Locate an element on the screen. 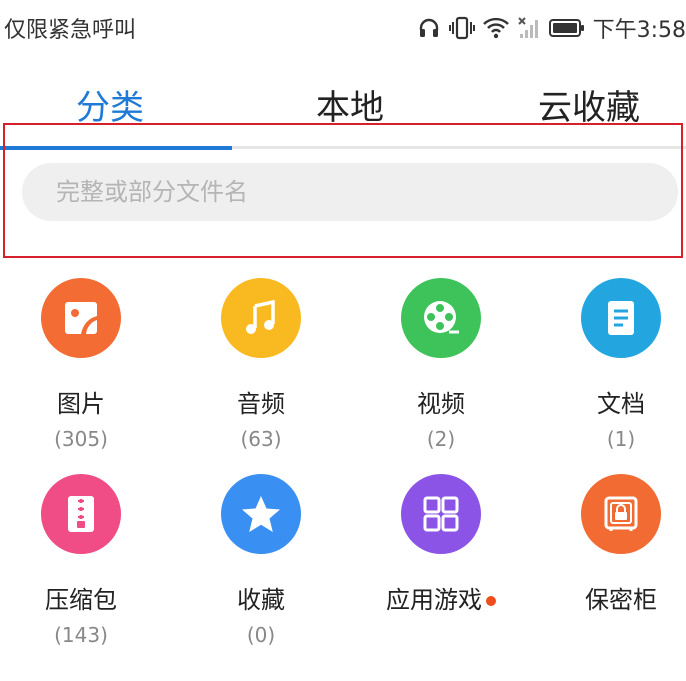 The image size is (686, 681). category-images: 图片 (305) is located at coordinates (81, 364).